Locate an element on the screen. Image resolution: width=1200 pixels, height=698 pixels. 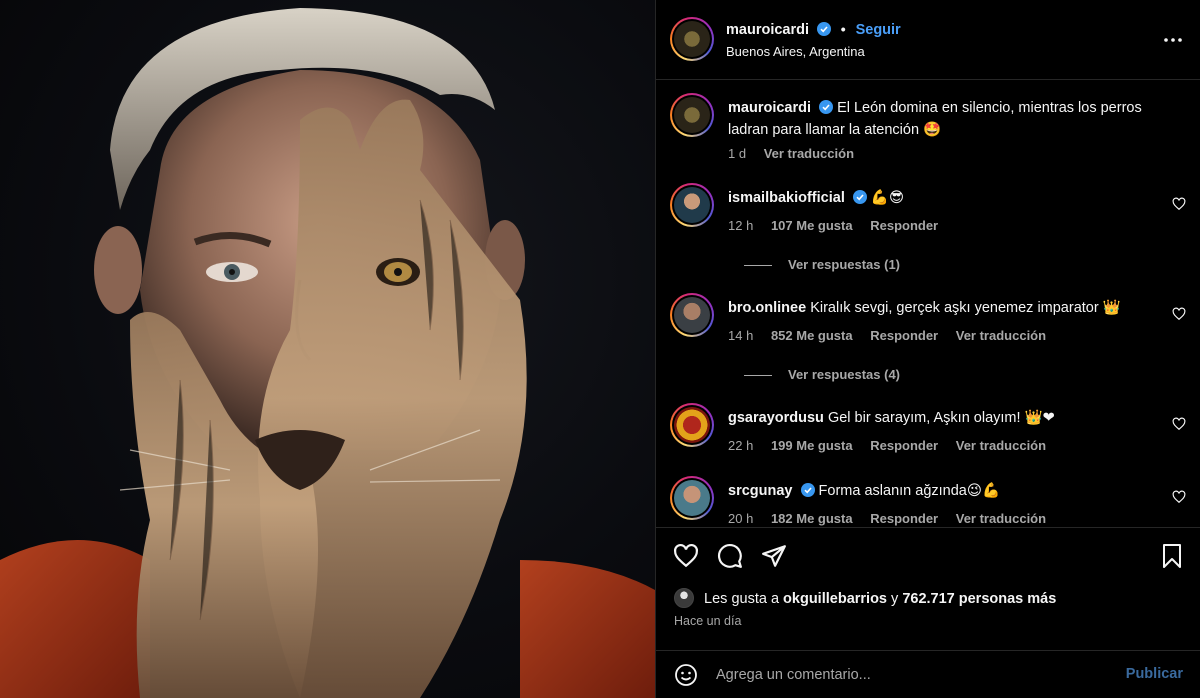
comment-likes: 182 Me gusta is located at coordinates (812, 518).